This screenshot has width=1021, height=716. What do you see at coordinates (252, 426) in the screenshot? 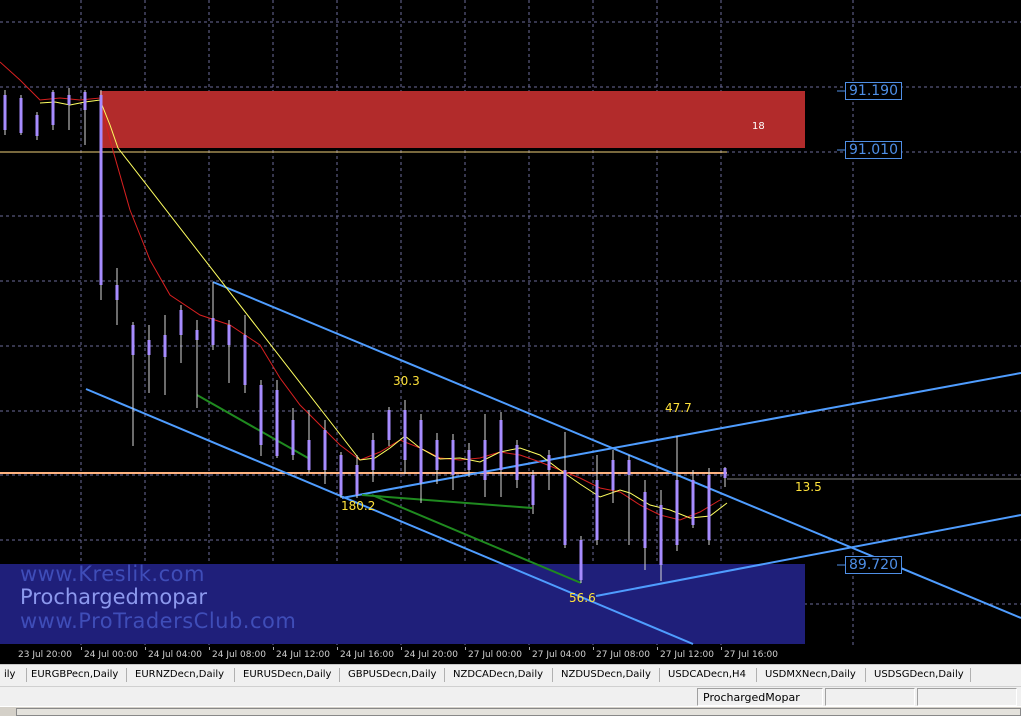
I see `trend-line` at bounding box center [252, 426].